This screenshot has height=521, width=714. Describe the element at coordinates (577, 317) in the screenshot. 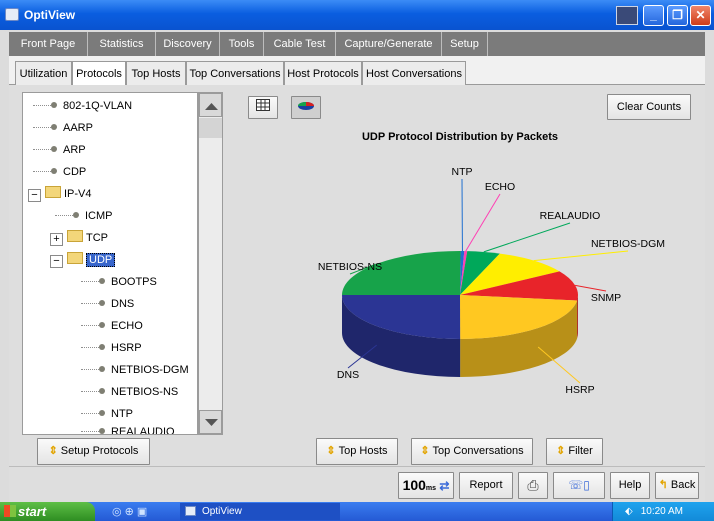

I see `pie-slice-side` at that location.